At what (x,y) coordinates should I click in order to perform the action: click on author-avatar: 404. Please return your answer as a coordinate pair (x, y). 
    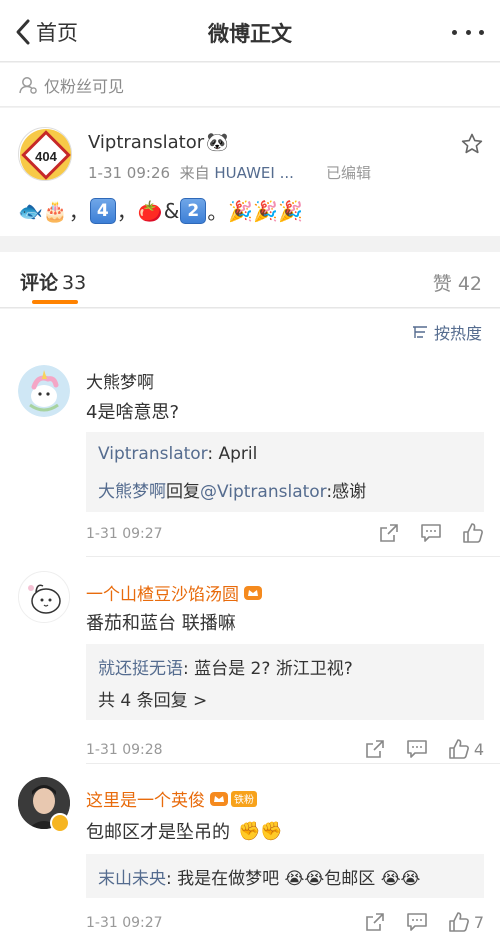
    Looking at the image, I should click on (45, 154).